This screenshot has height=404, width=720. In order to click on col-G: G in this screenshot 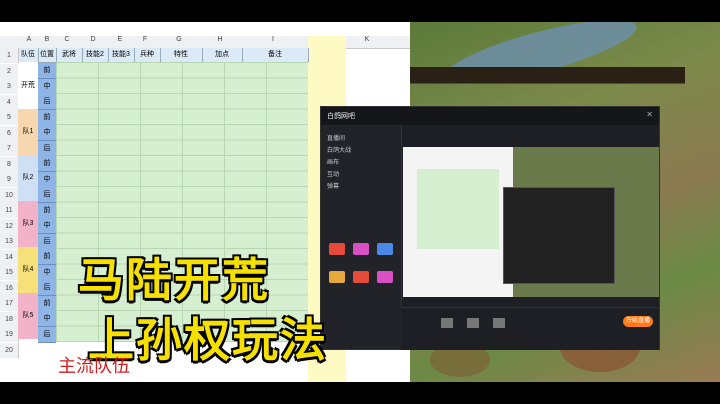, I will do `click(179, 39)`.